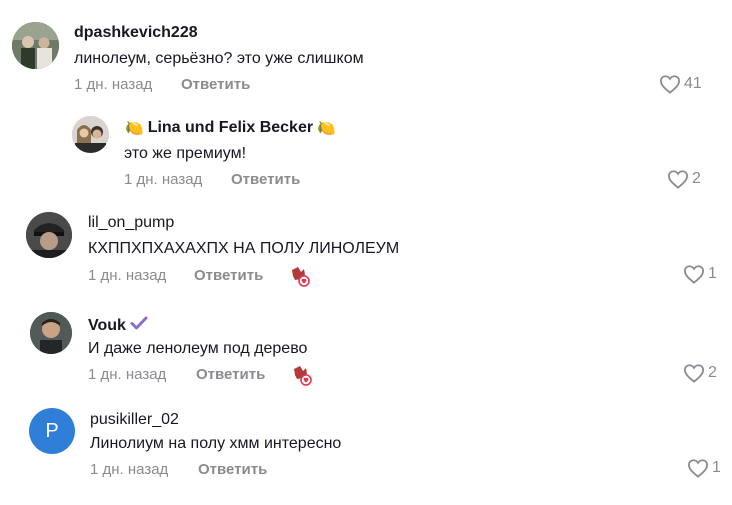  I want to click on verified-check-icon, so click(139, 325).